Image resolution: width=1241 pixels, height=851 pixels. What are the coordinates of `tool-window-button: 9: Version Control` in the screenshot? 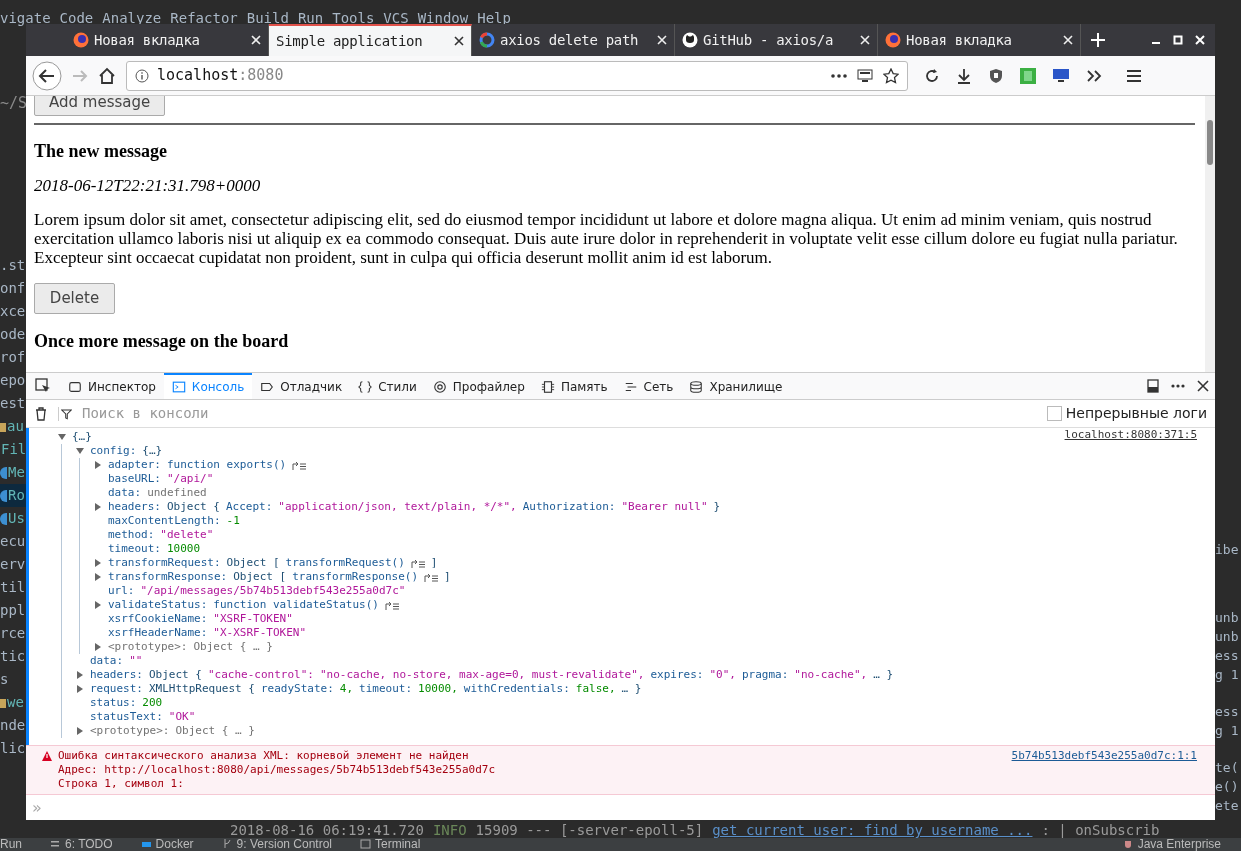 It's located at (276, 844).